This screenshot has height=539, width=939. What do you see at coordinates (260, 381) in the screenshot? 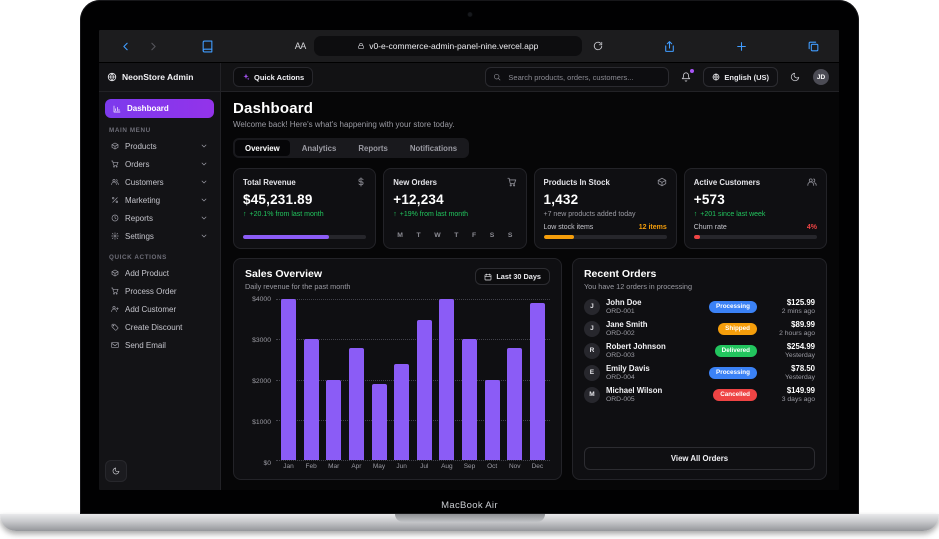
I see `chart-y-axis: $4000 $3000 $2000 $1000 $0` at bounding box center [260, 381].